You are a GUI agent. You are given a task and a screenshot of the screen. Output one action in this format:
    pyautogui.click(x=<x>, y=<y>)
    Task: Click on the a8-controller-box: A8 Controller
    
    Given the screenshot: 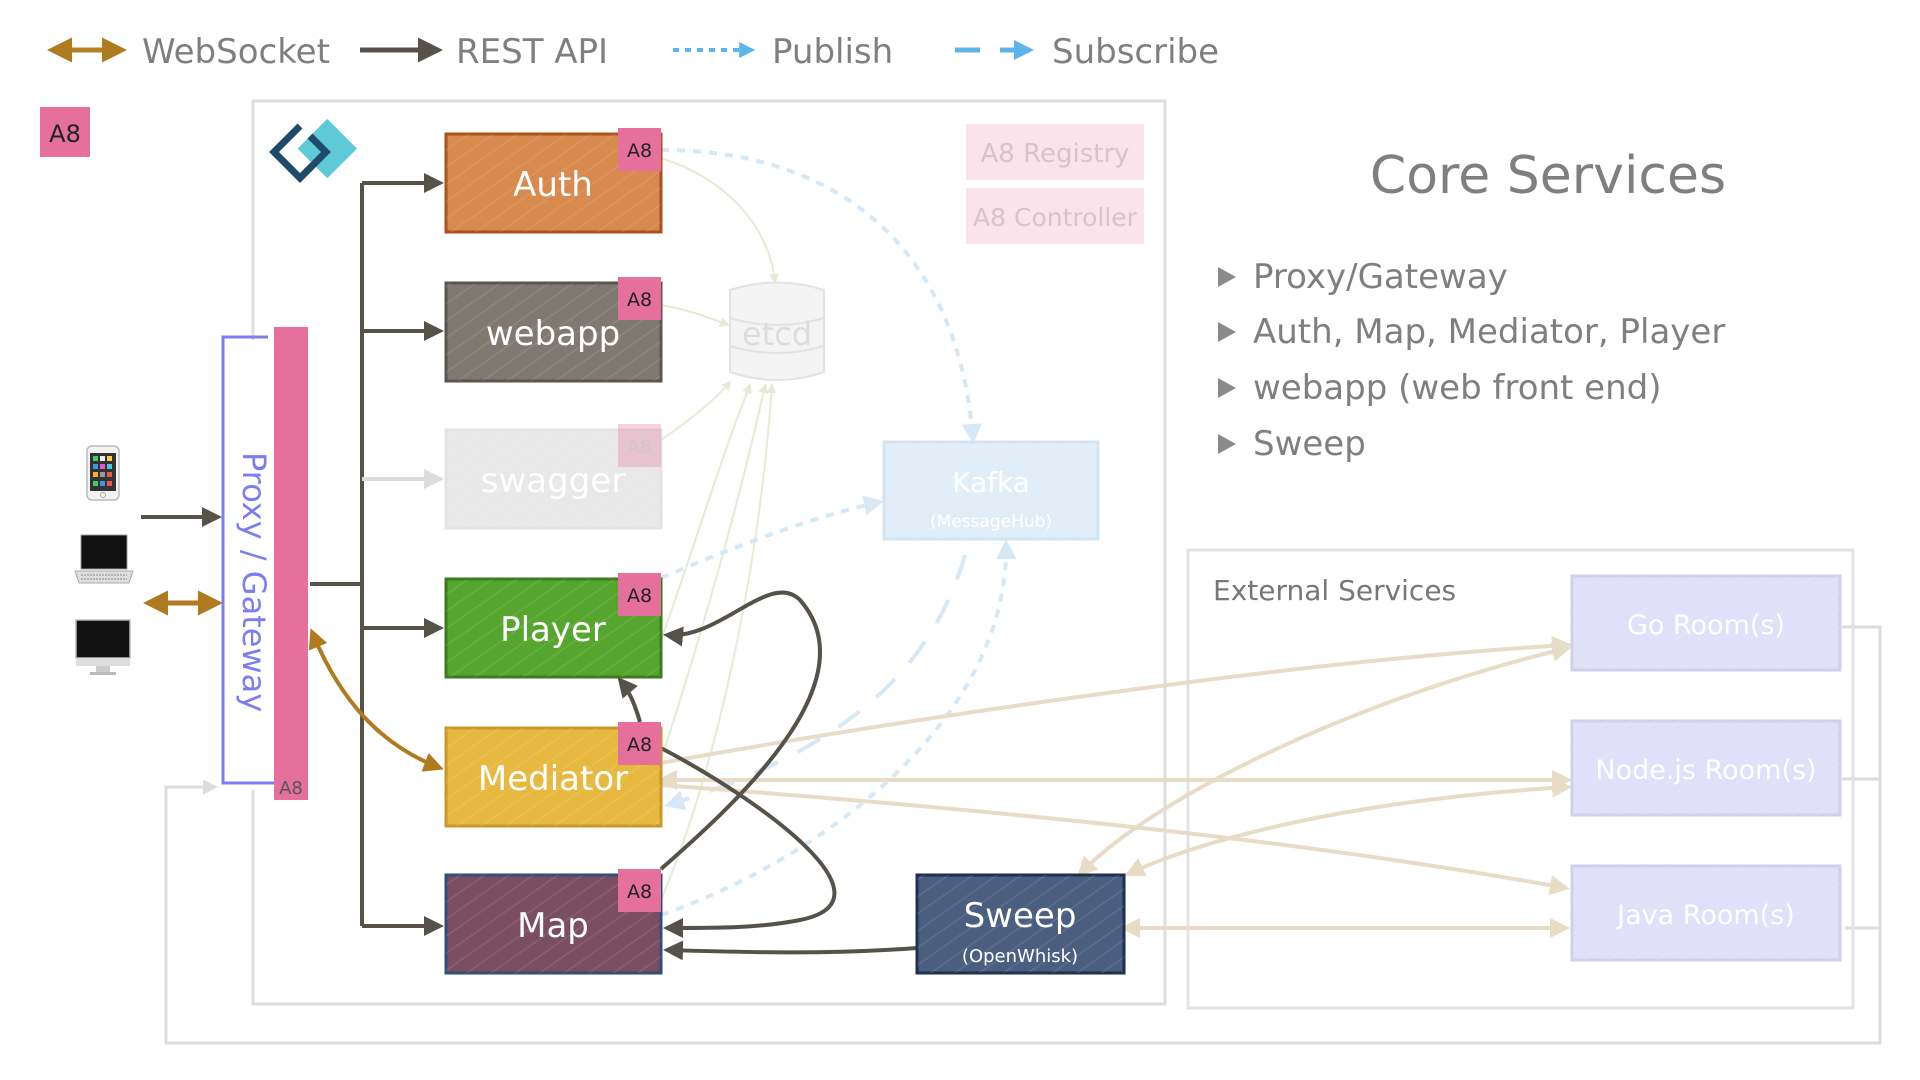 What is the action you would take?
    pyautogui.click(x=1055, y=216)
    